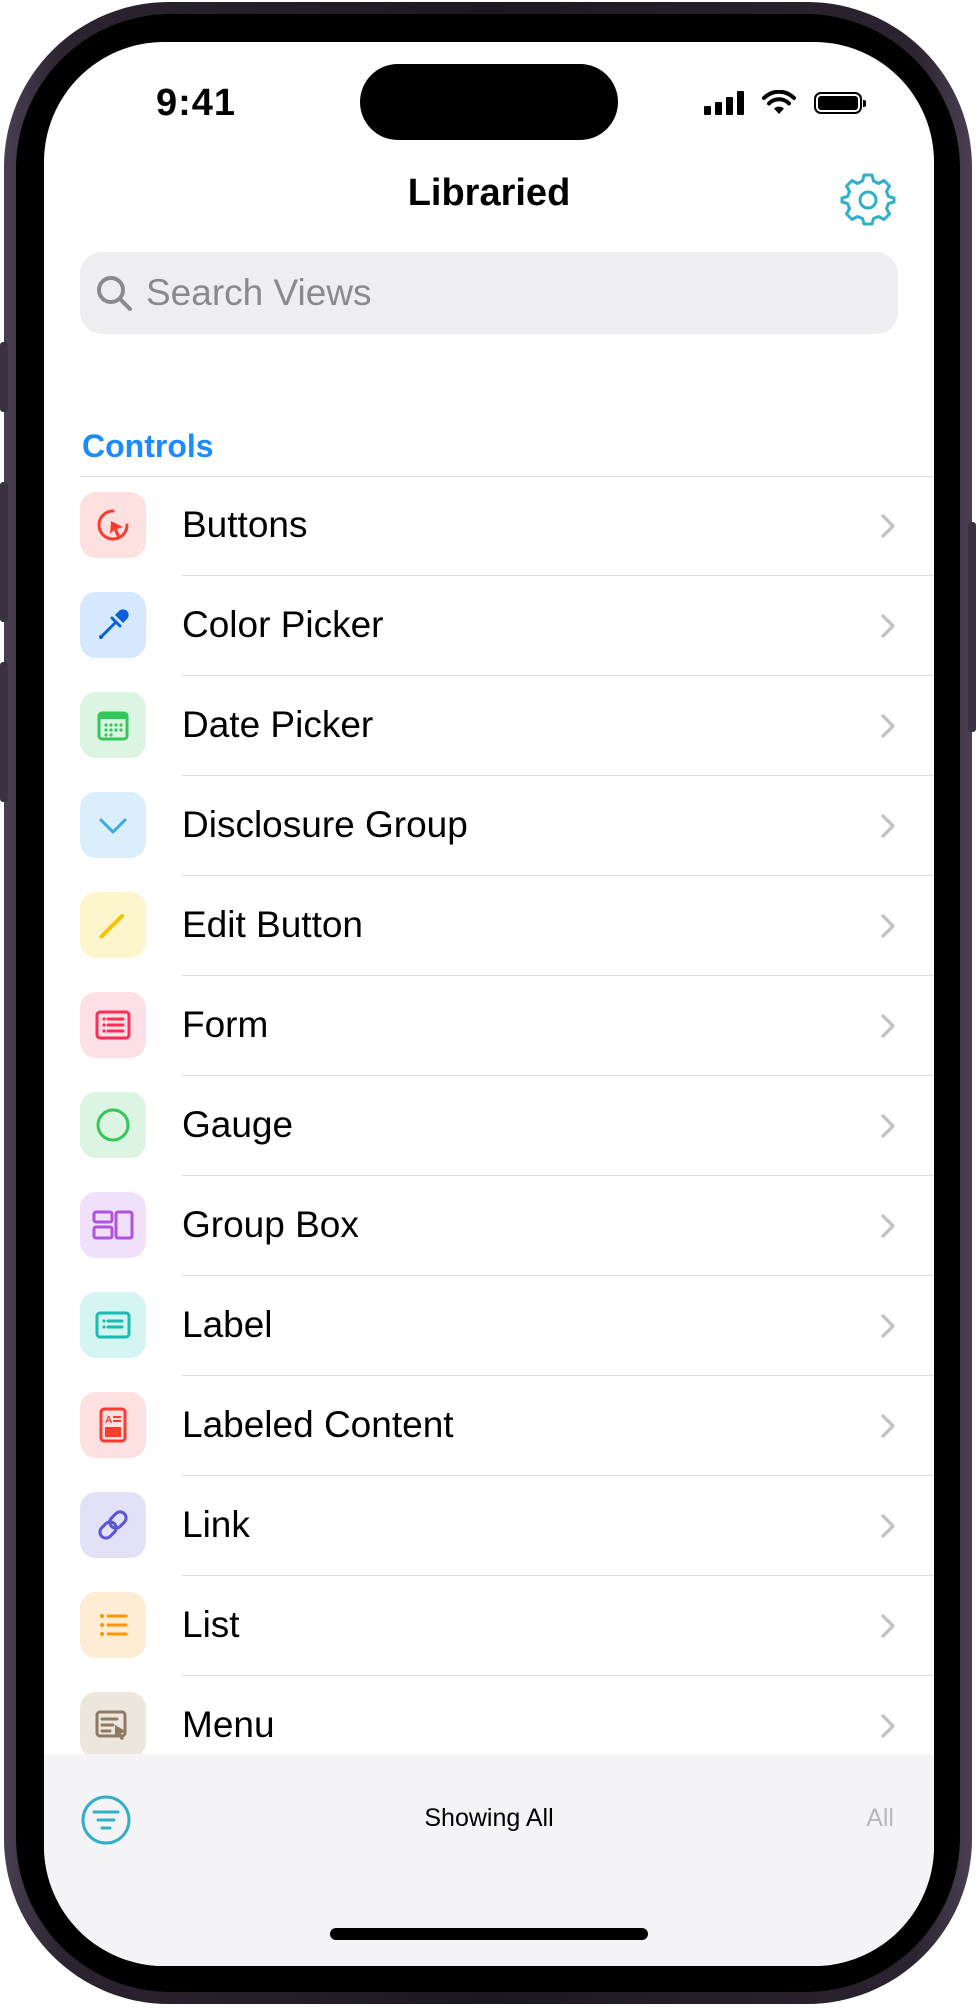 Image resolution: width=978 pixels, height=2008 pixels. Describe the element at coordinates (489, 1860) in the screenshot. I see `bottom-toolbar: Showing All All` at that location.